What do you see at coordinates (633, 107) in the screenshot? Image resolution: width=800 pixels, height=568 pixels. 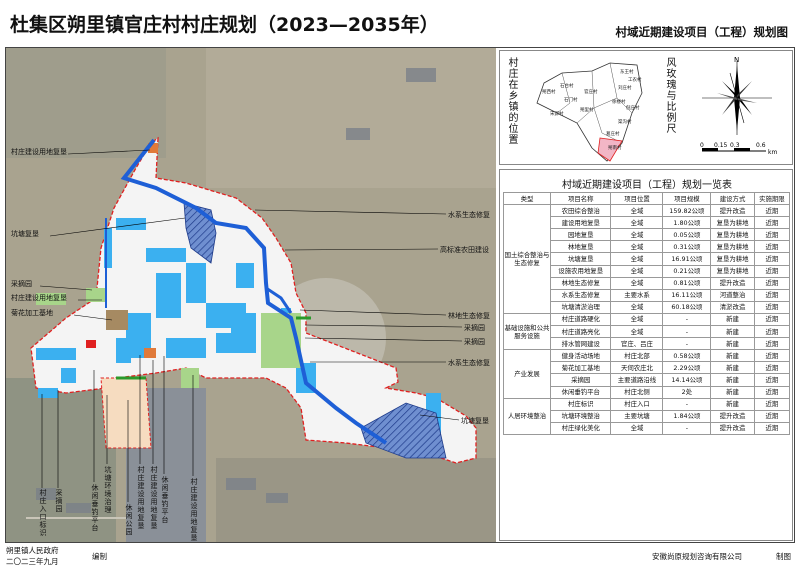 I see `town-label: 倪庄村` at bounding box center [633, 107].